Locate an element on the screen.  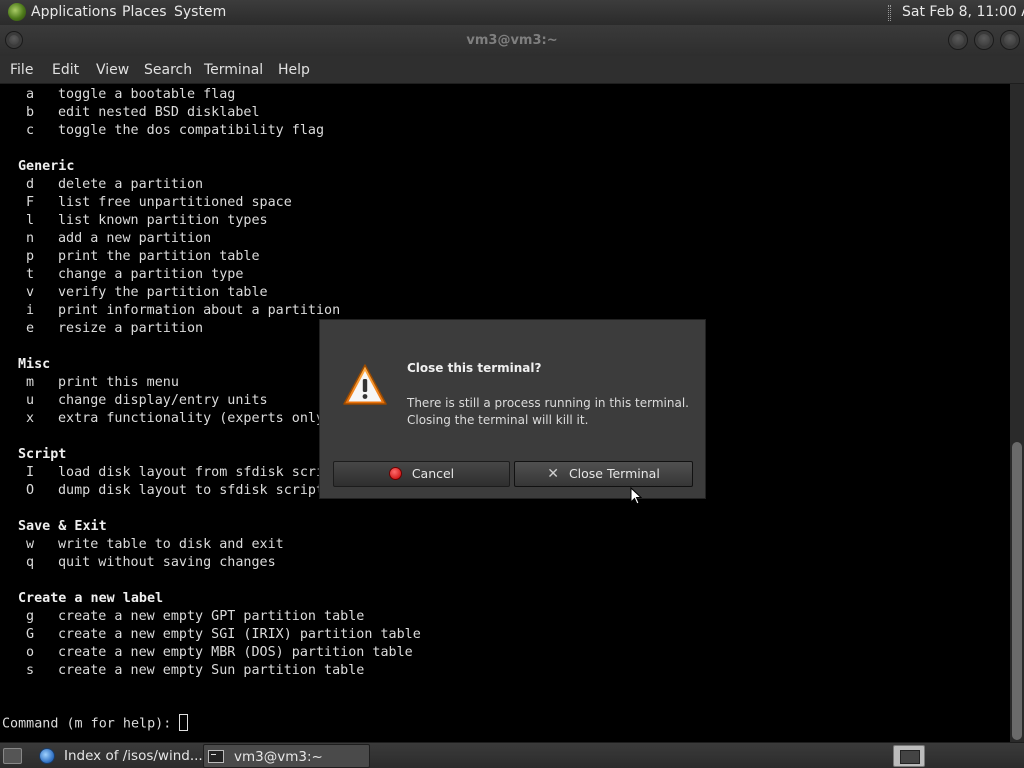
command-key: d is located at coordinates (30, 184).